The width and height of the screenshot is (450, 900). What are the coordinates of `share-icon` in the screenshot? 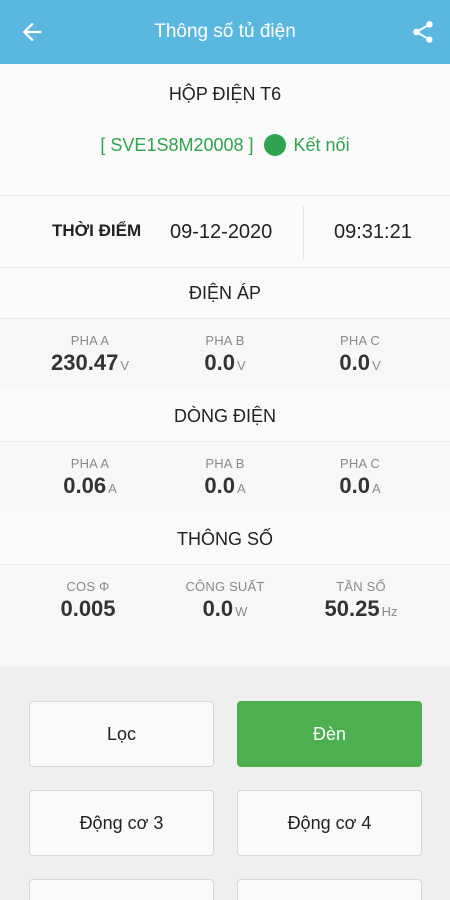 It's located at (423, 32).